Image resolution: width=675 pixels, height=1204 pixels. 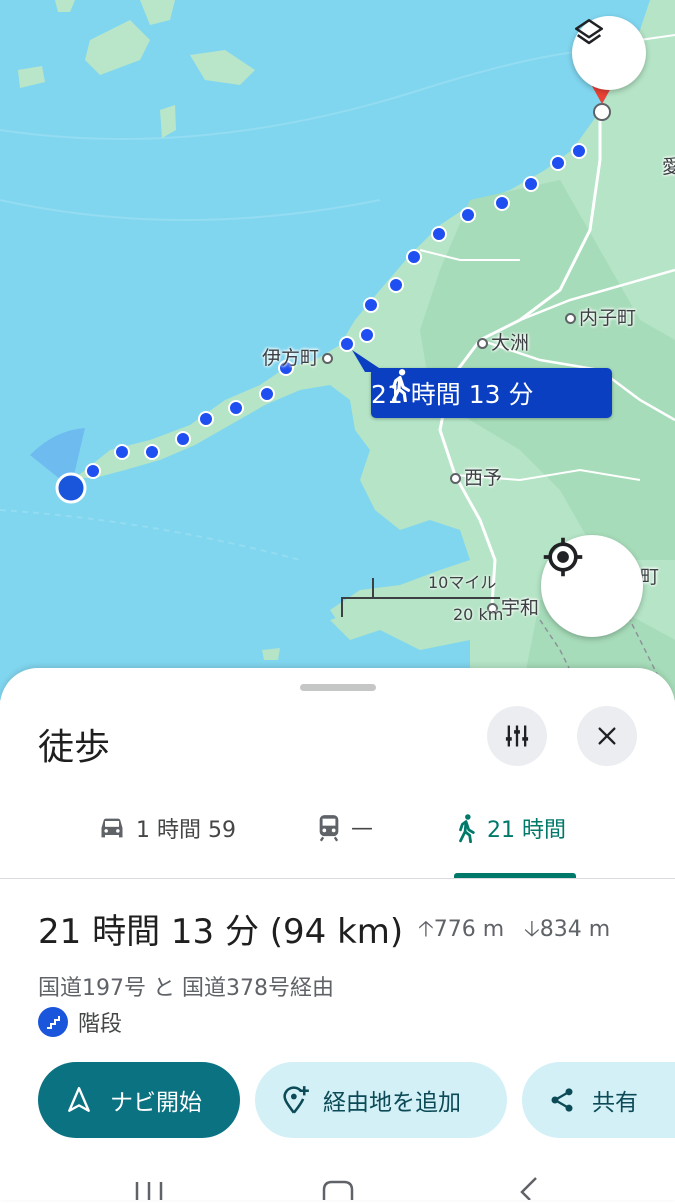 What do you see at coordinates (575, 929) in the screenshot?
I see `descent-value: 834 m` at bounding box center [575, 929].